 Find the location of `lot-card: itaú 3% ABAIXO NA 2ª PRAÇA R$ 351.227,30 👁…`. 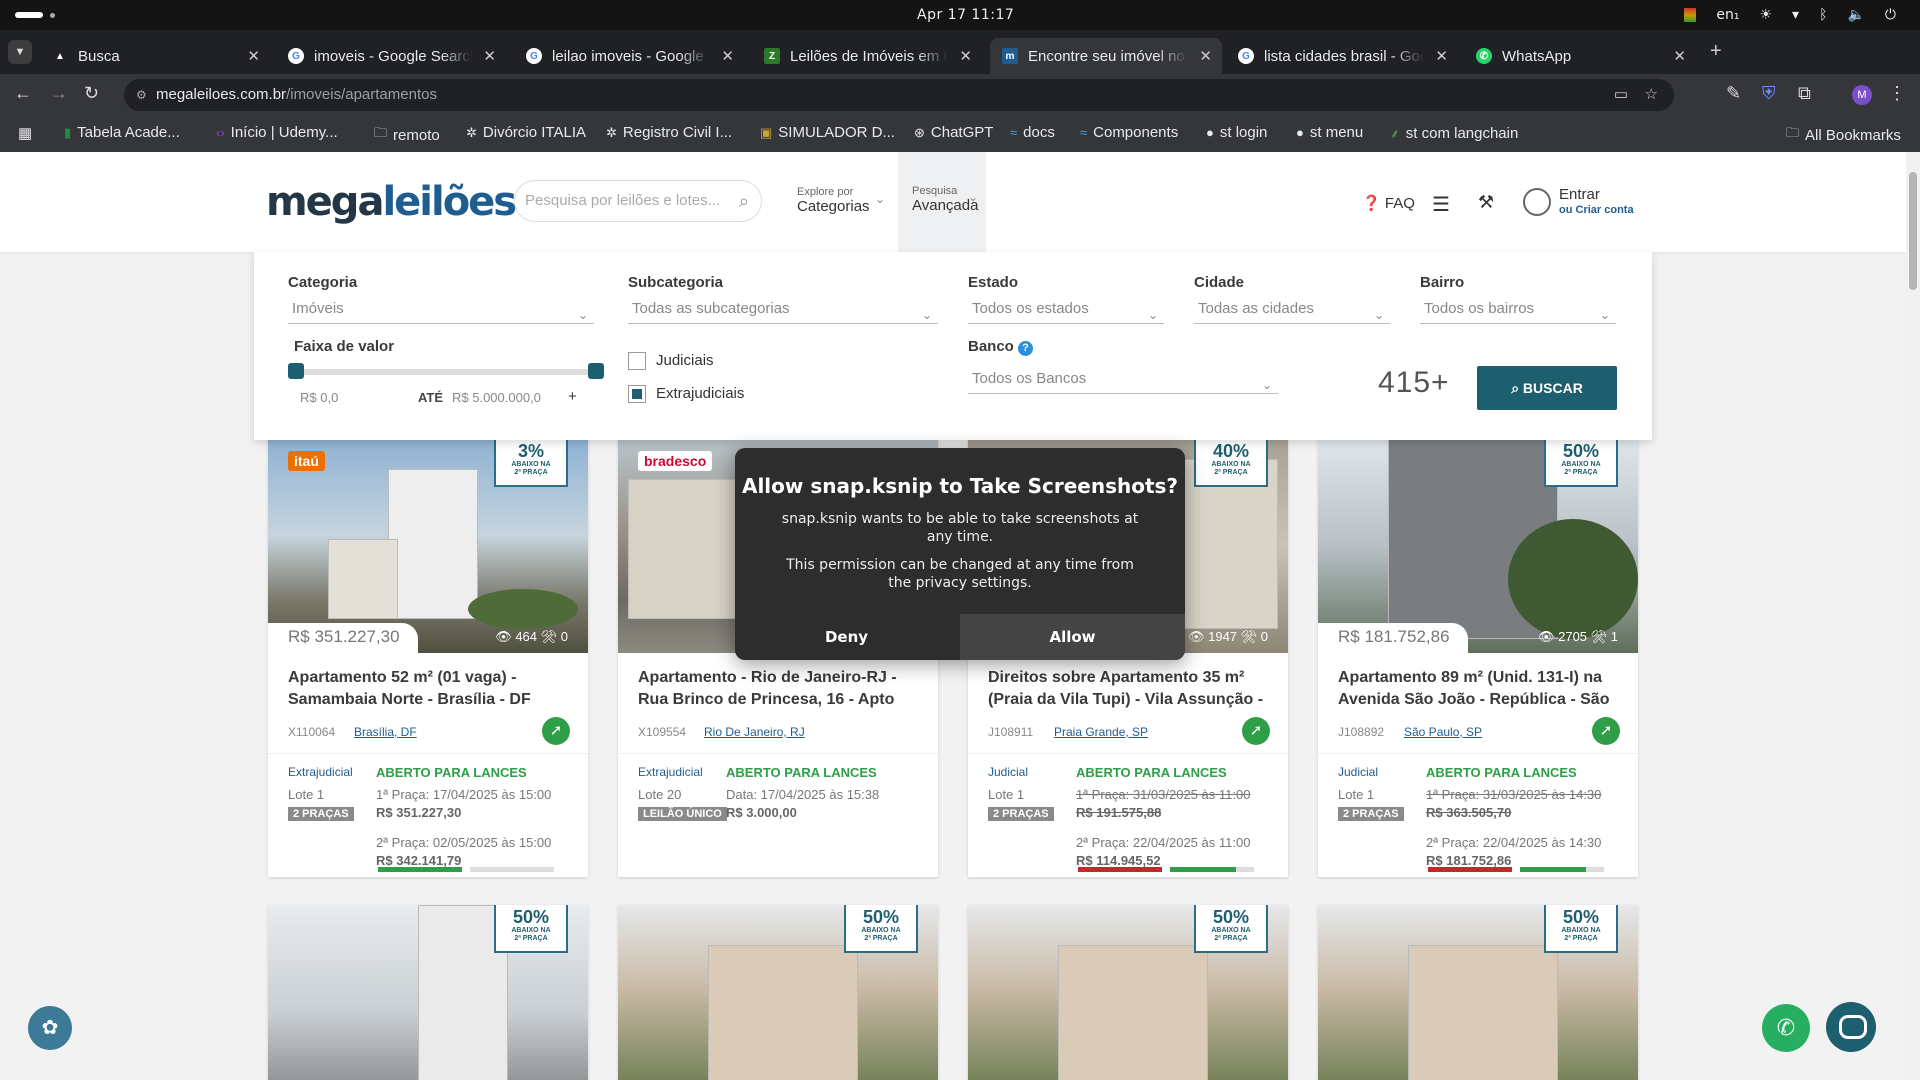

lot-card: itaú 3% ABAIXO NA 2ª PRAÇA R$ 351.227,30 👁… is located at coordinates (428, 658).